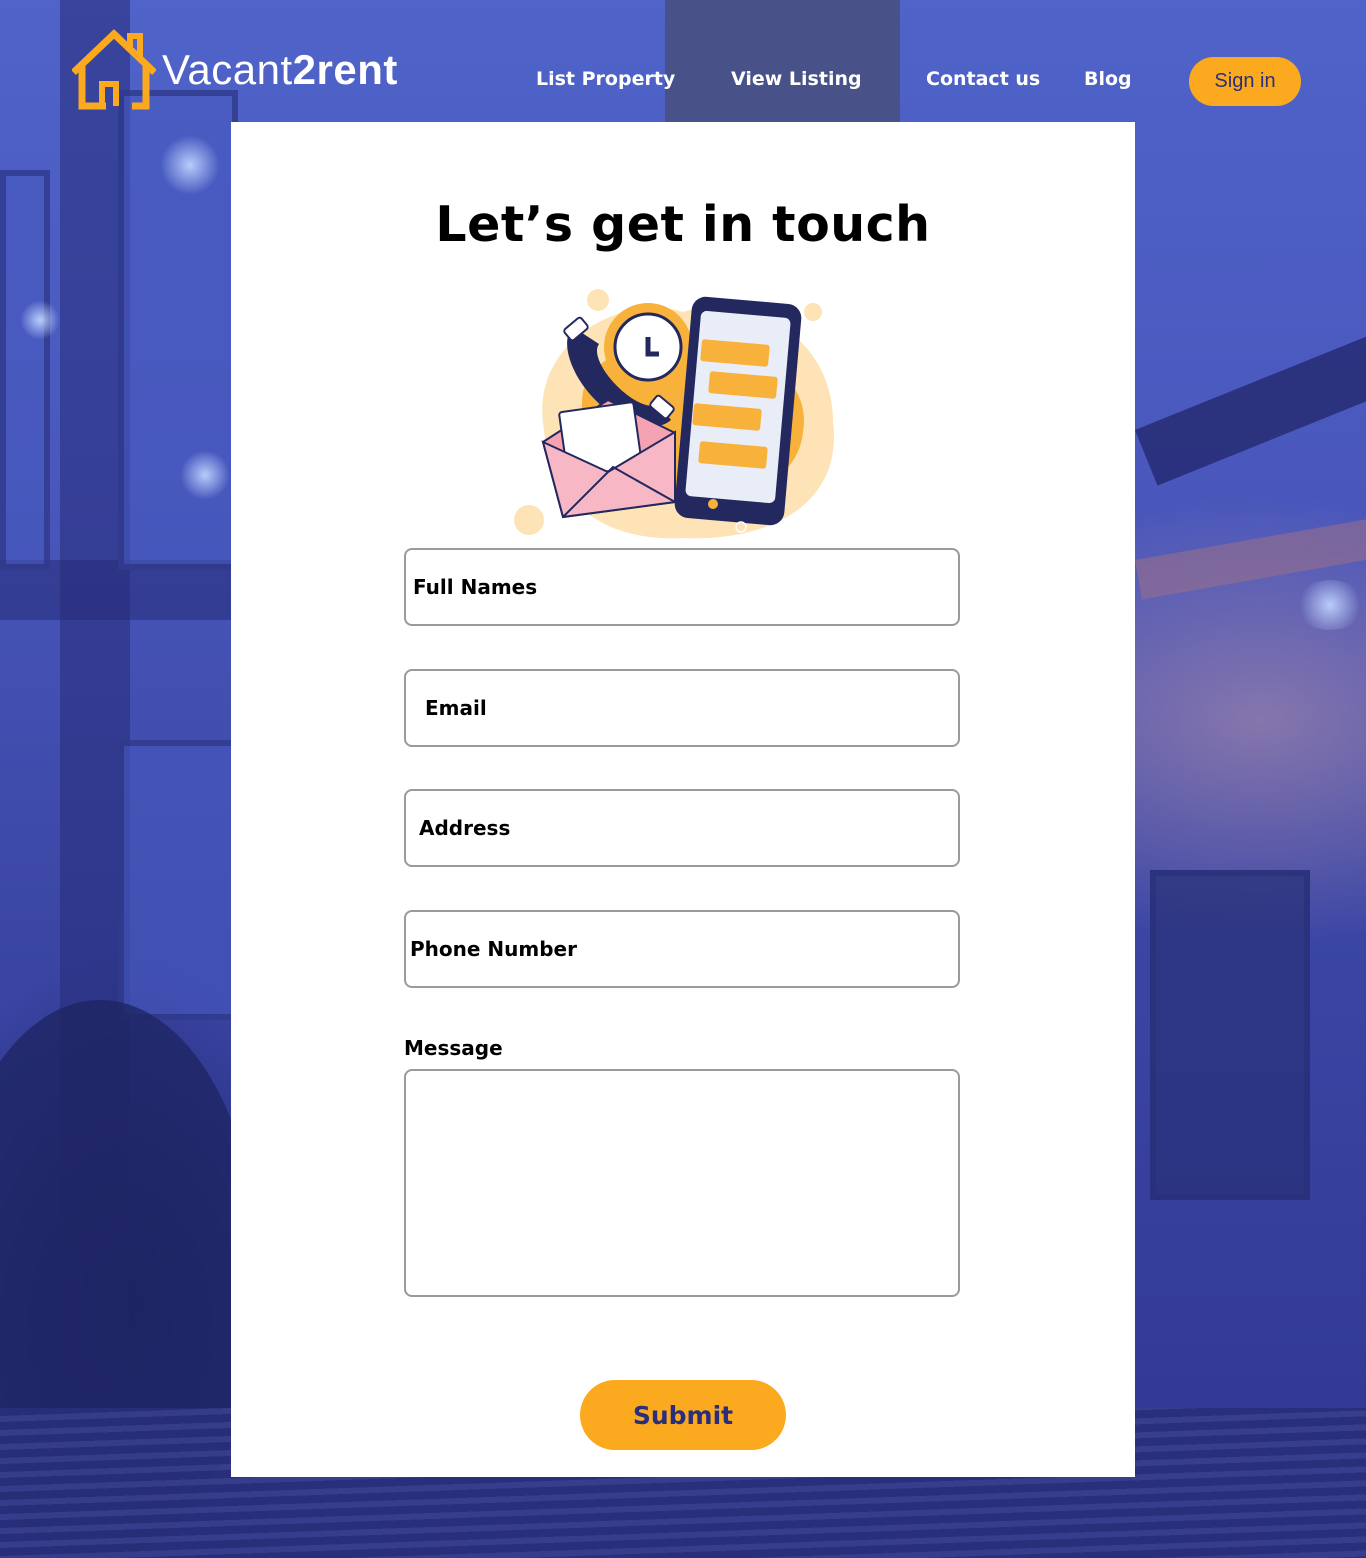 The width and height of the screenshot is (1366, 1558). Describe the element at coordinates (465, 828) in the screenshot. I see `address-placeholder: Address` at that location.